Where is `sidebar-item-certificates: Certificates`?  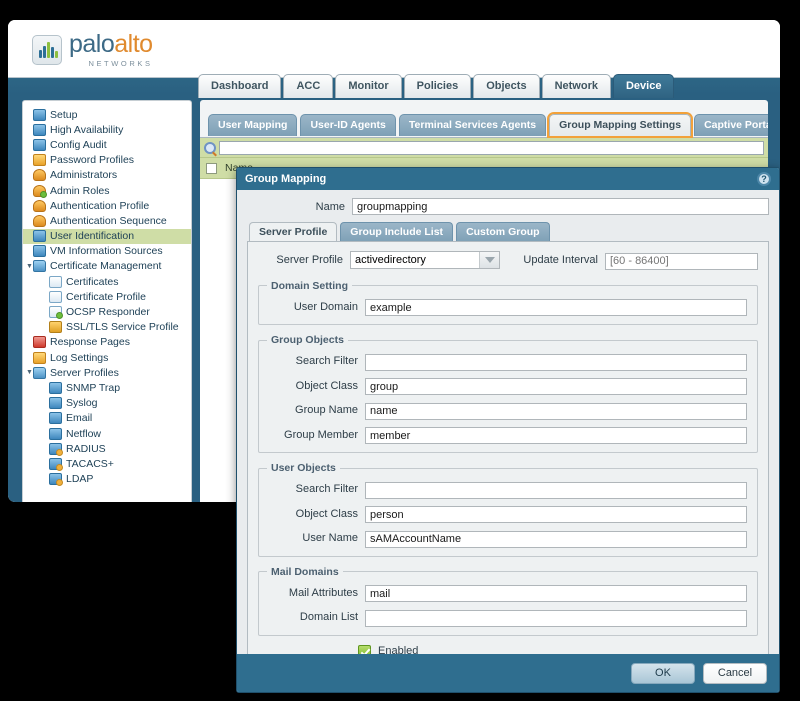
sidebar-item-certificates: Certificates is located at coordinates (107, 281).